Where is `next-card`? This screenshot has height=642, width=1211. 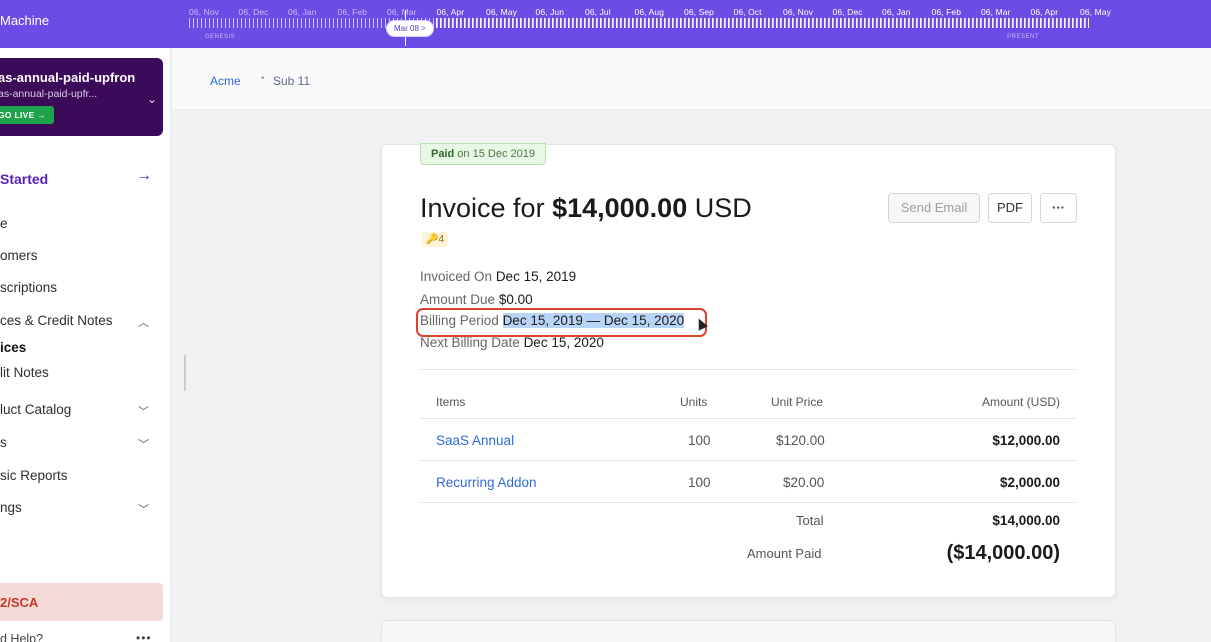 next-card is located at coordinates (748, 631).